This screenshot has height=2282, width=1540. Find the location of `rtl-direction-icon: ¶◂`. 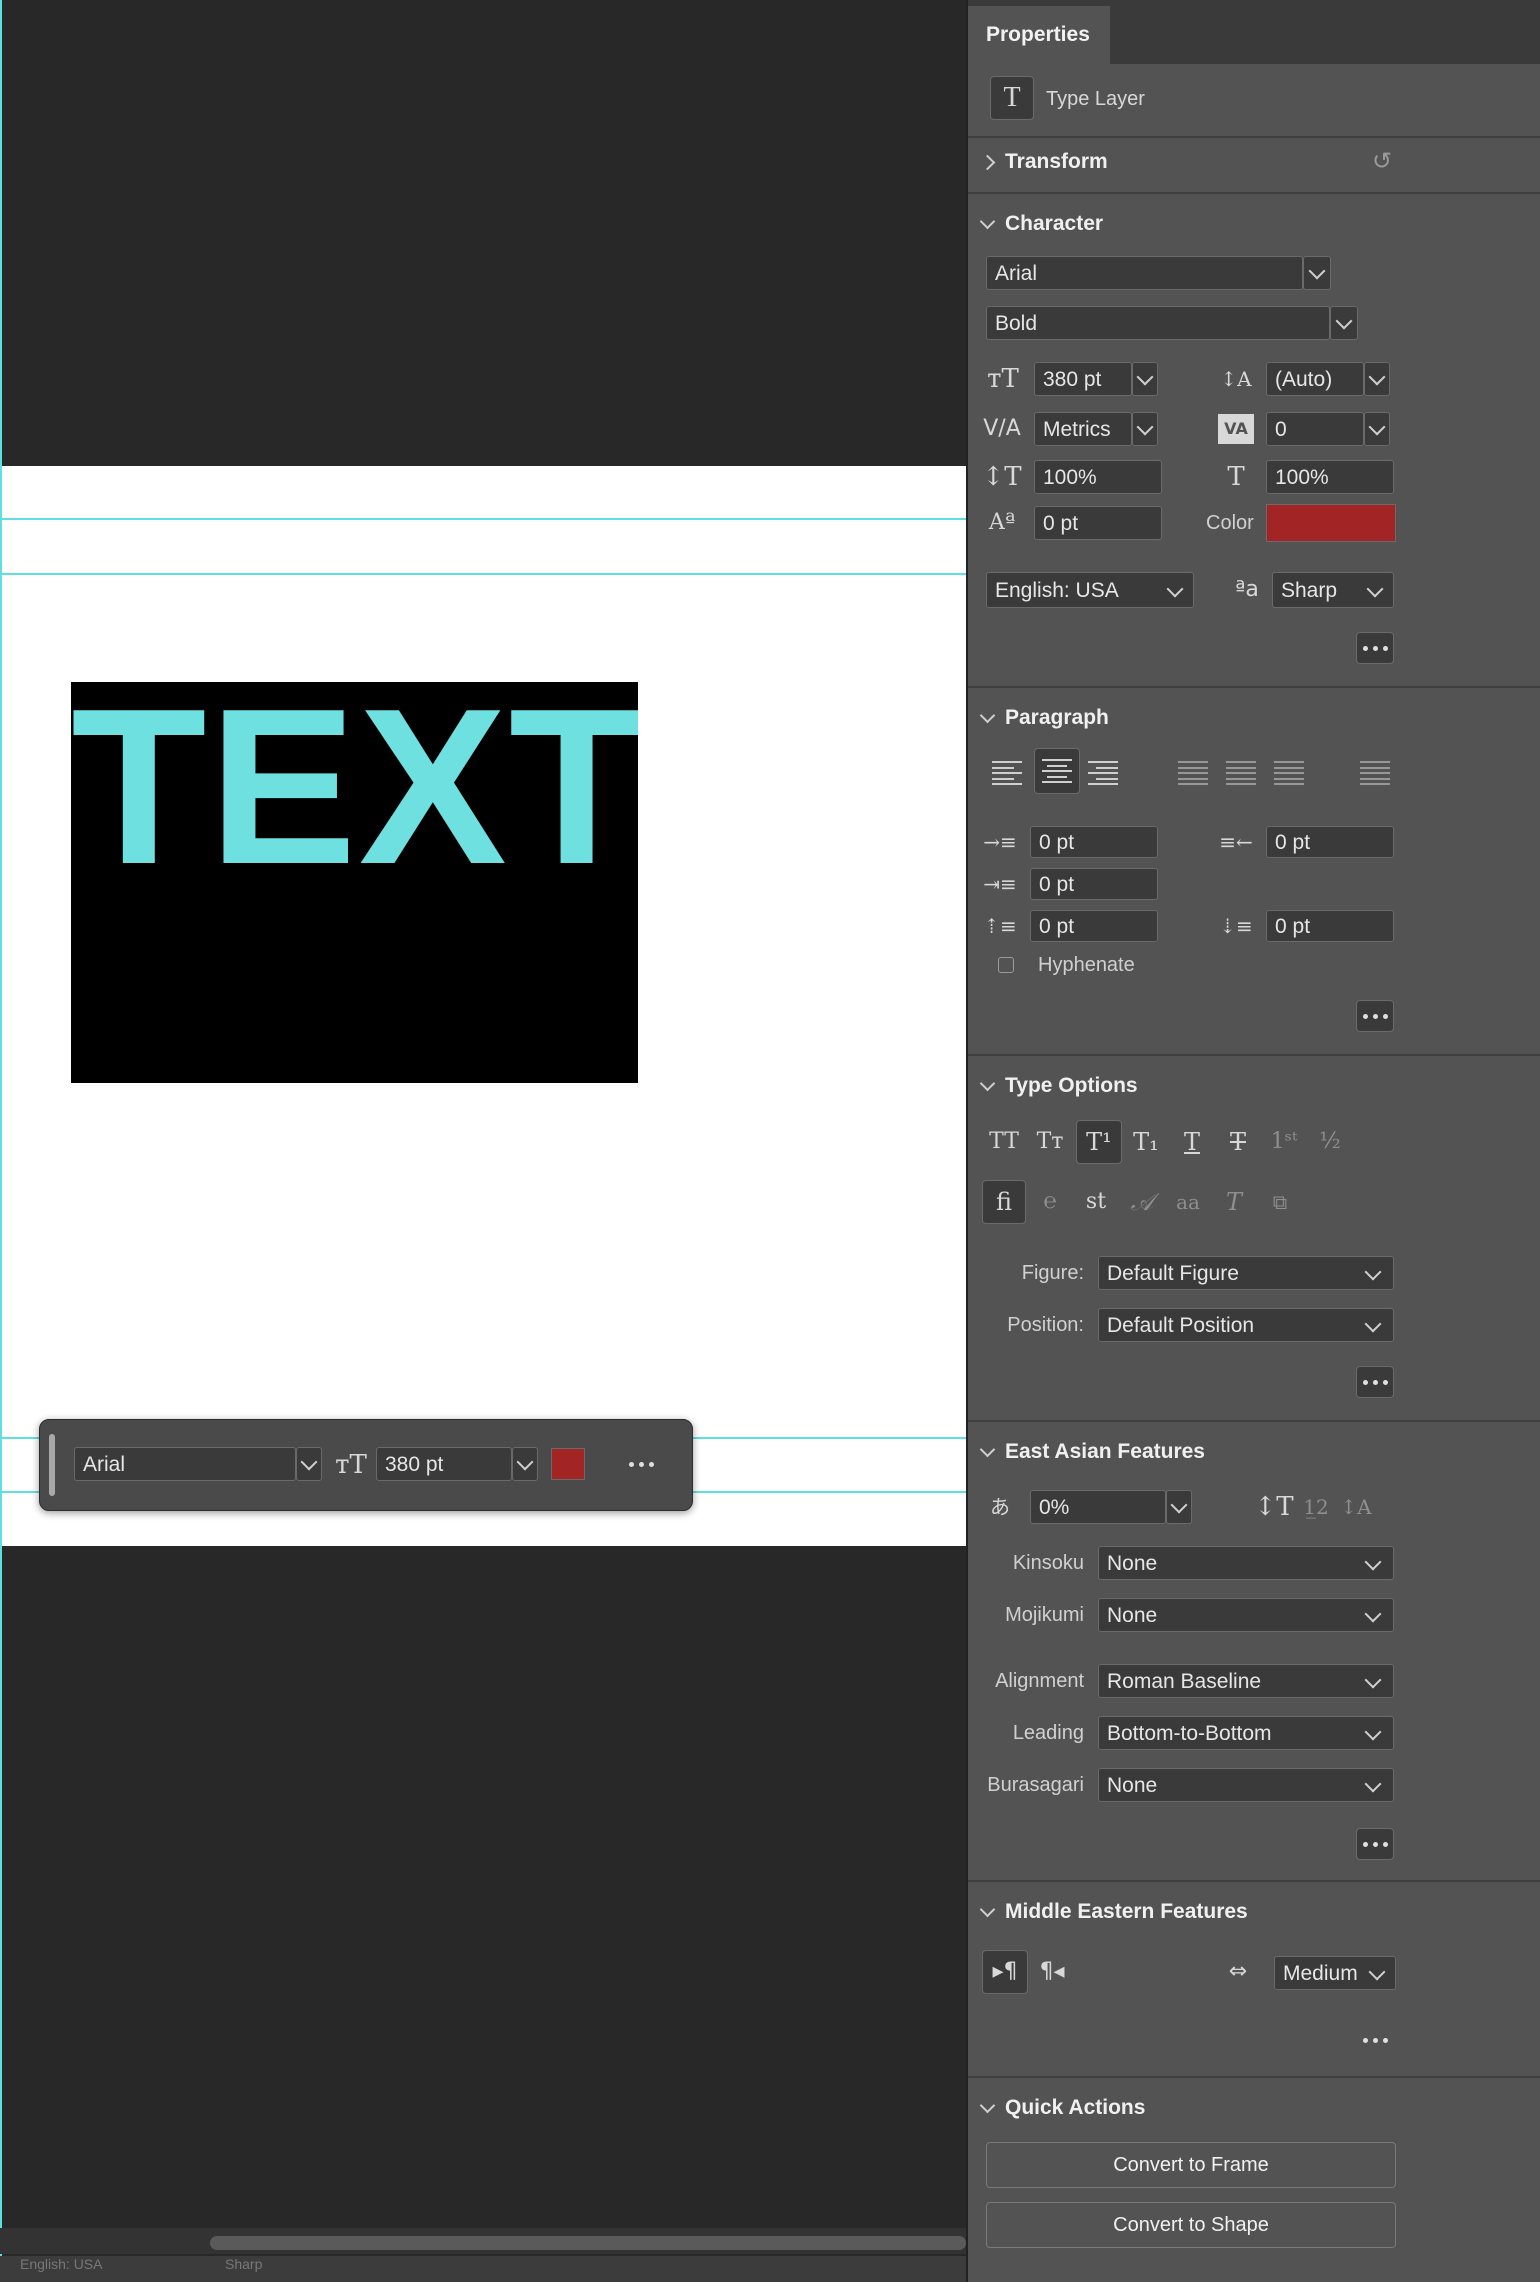

rtl-direction-icon: ¶◂ is located at coordinates (1052, 1972).